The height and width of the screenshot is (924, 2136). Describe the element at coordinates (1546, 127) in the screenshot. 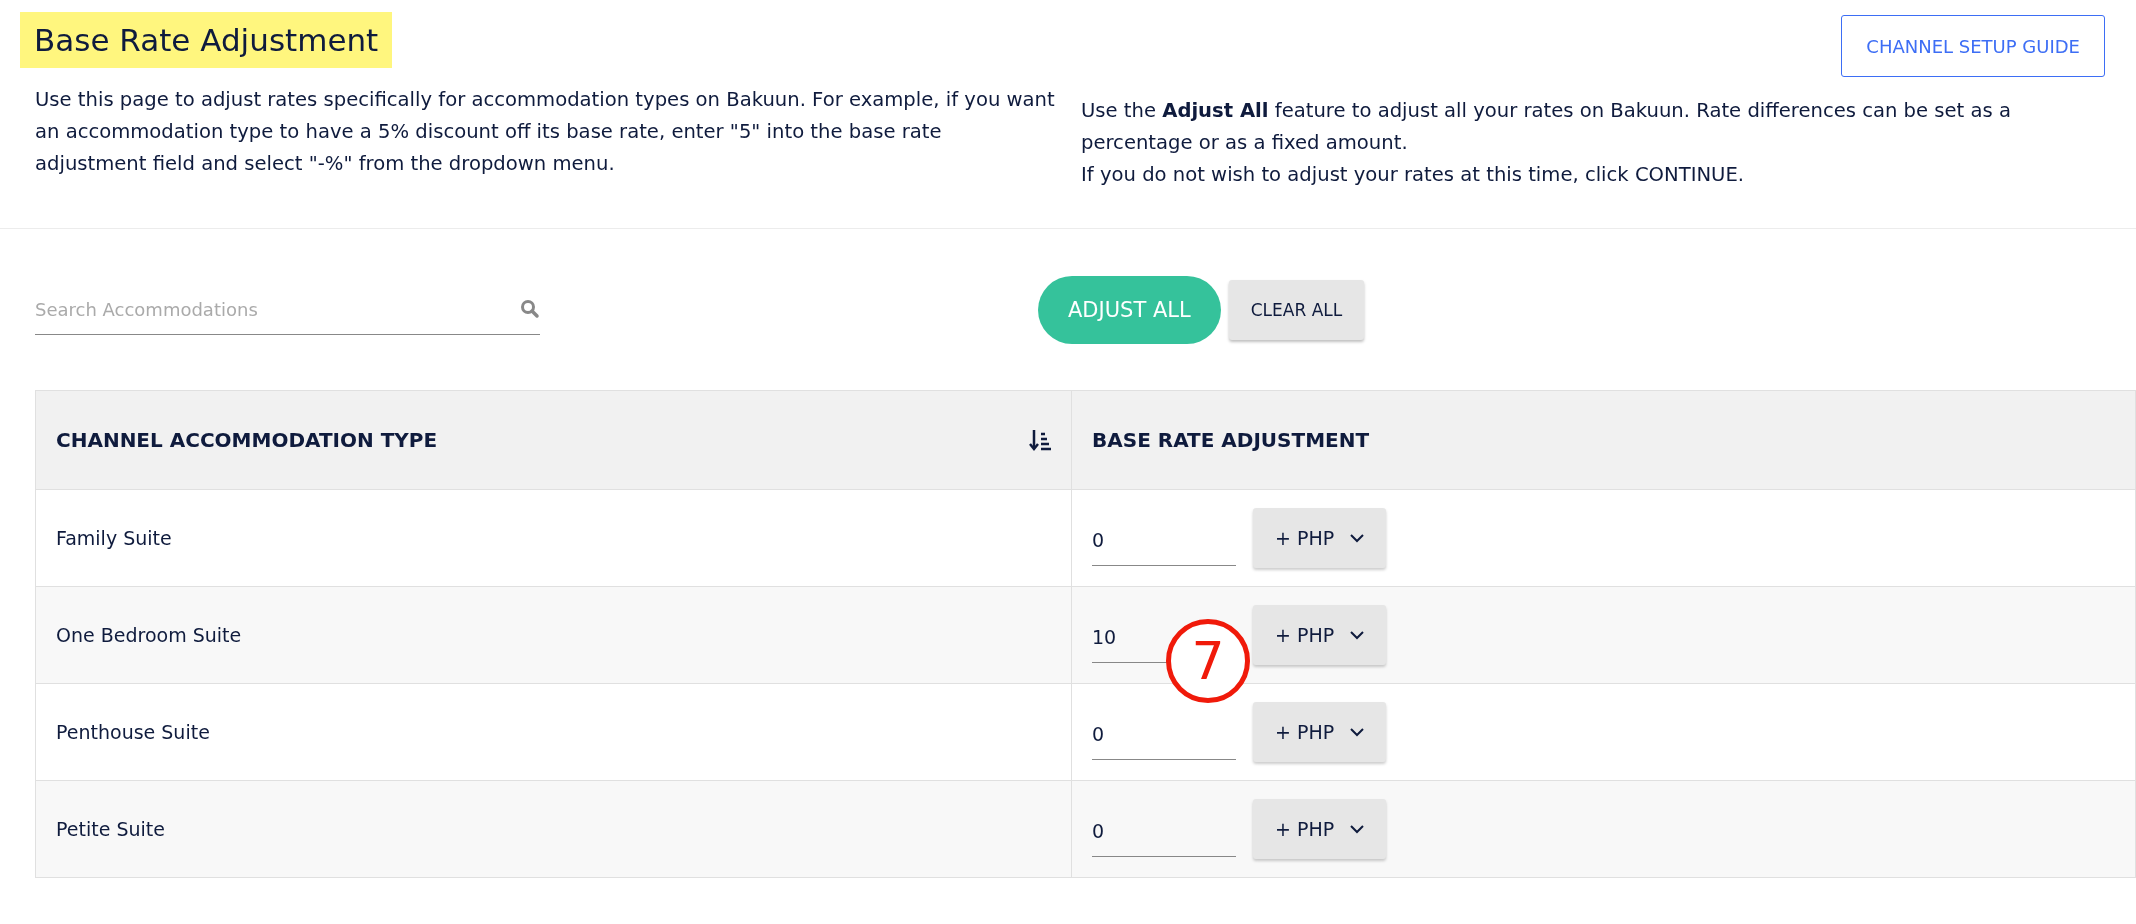

I see `intro-text: Use the Adjust All feature to adjust all your rates on Bakuun. Rate differences can be set as a percentage or as a fixed amount.` at that location.